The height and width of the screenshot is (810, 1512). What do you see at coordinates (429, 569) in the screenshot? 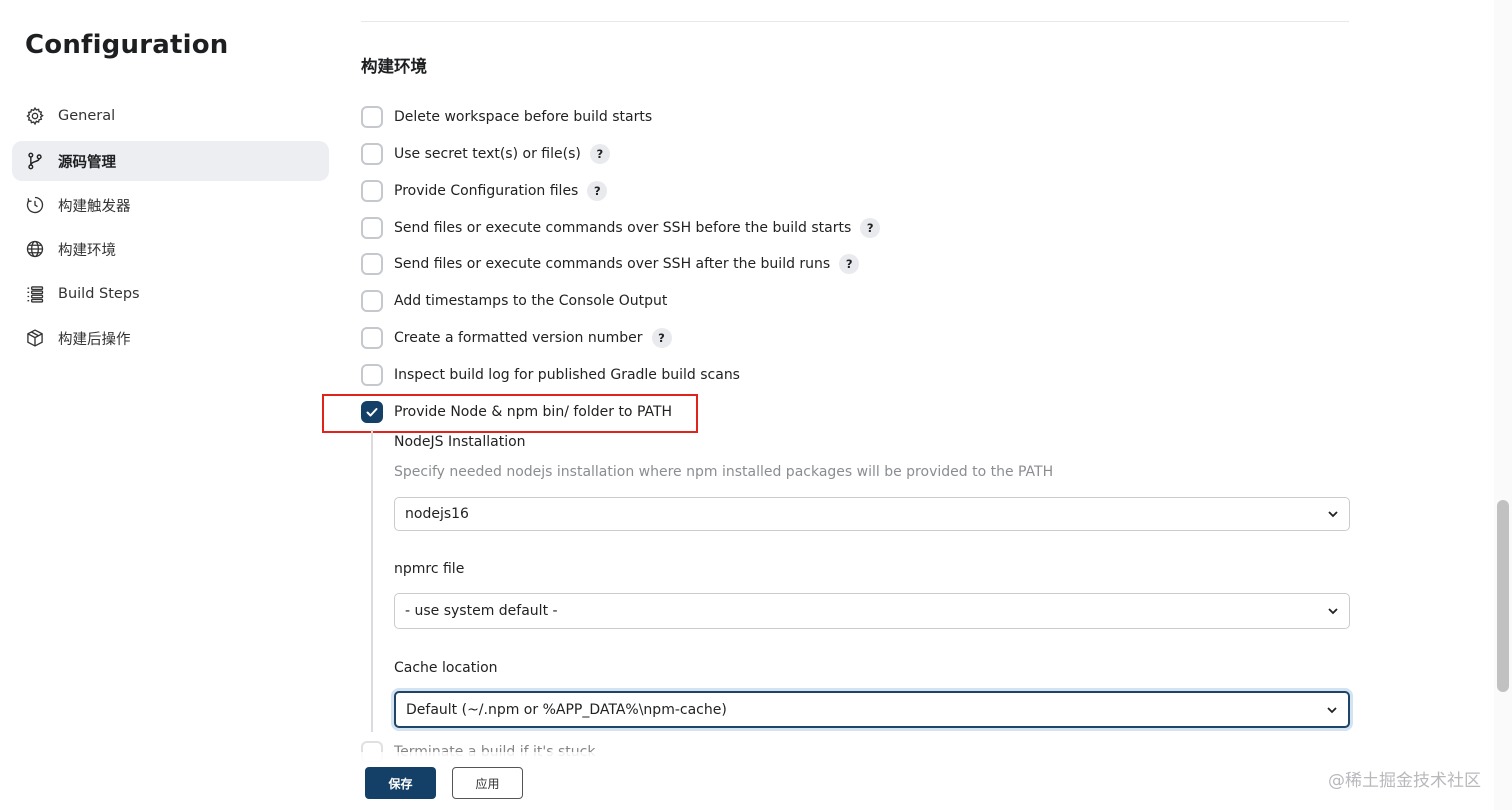
I see `npmrc-file-label: npmrc file` at bounding box center [429, 569].